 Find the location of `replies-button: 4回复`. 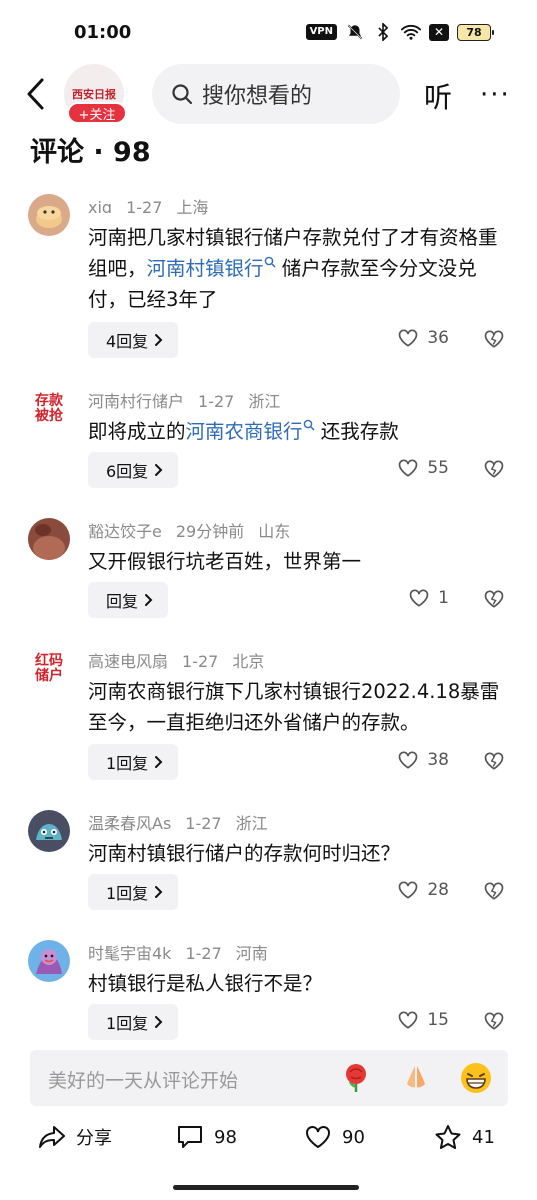

replies-button: 4回复 is located at coordinates (133, 340).